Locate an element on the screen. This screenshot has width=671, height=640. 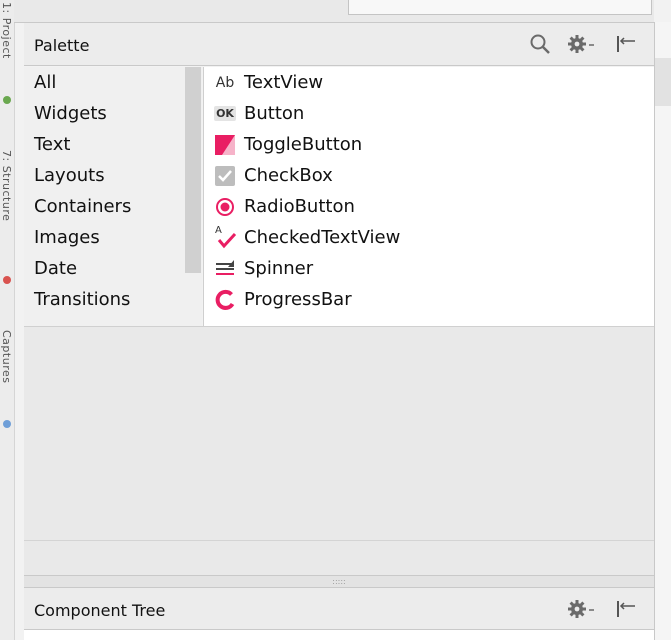
widget-label: RadioButton is located at coordinates (299, 206).